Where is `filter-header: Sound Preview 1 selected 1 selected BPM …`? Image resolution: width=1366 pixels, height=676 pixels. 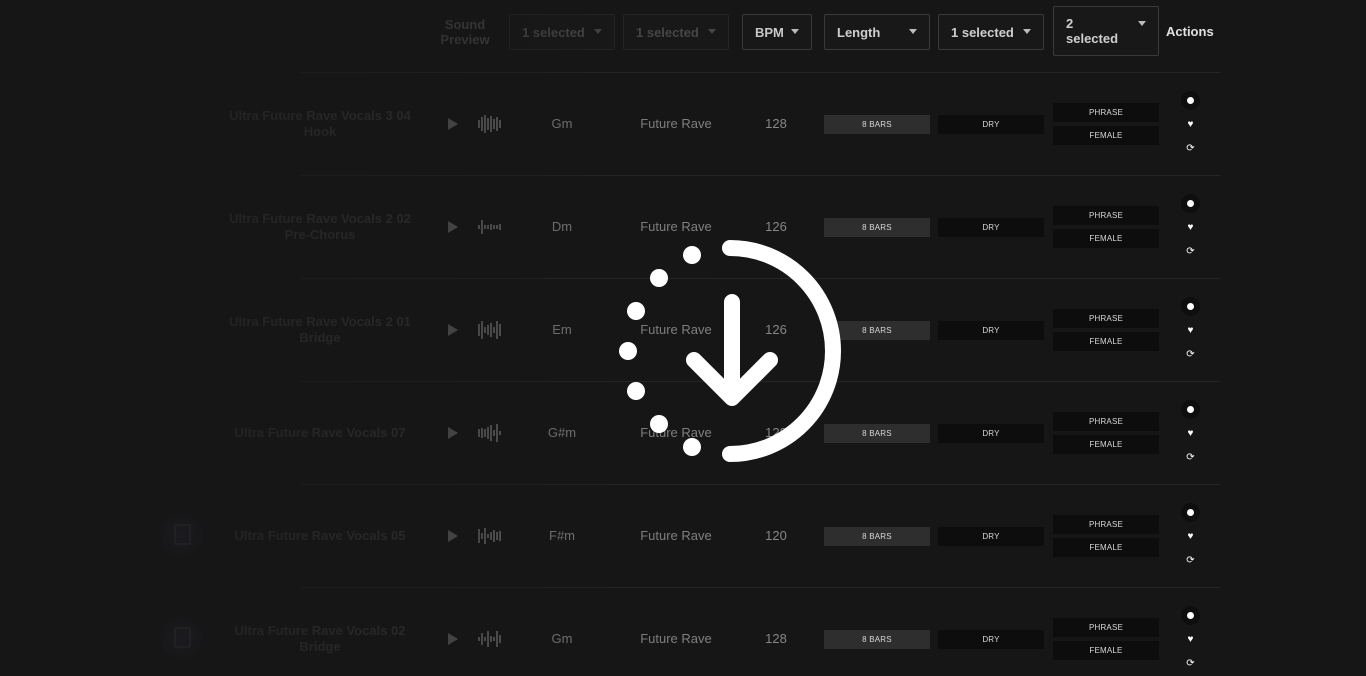 filter-header: Sound Preview 1 selected 1 selected BPM … is located at coordinates (683, 36).